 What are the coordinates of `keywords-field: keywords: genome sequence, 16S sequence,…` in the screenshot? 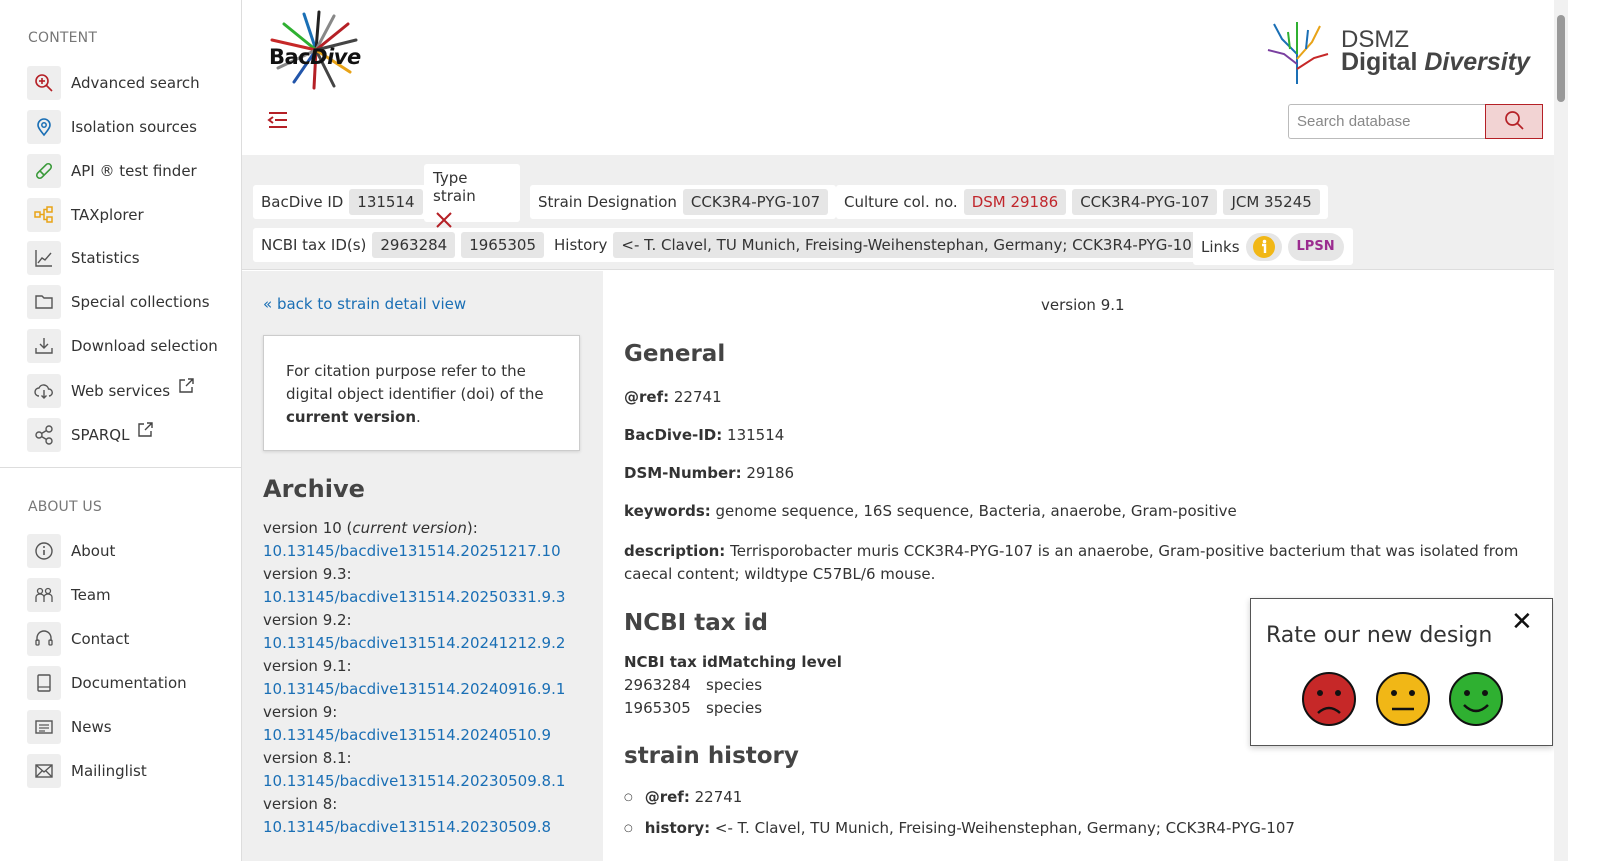 It's located at (930, 511).